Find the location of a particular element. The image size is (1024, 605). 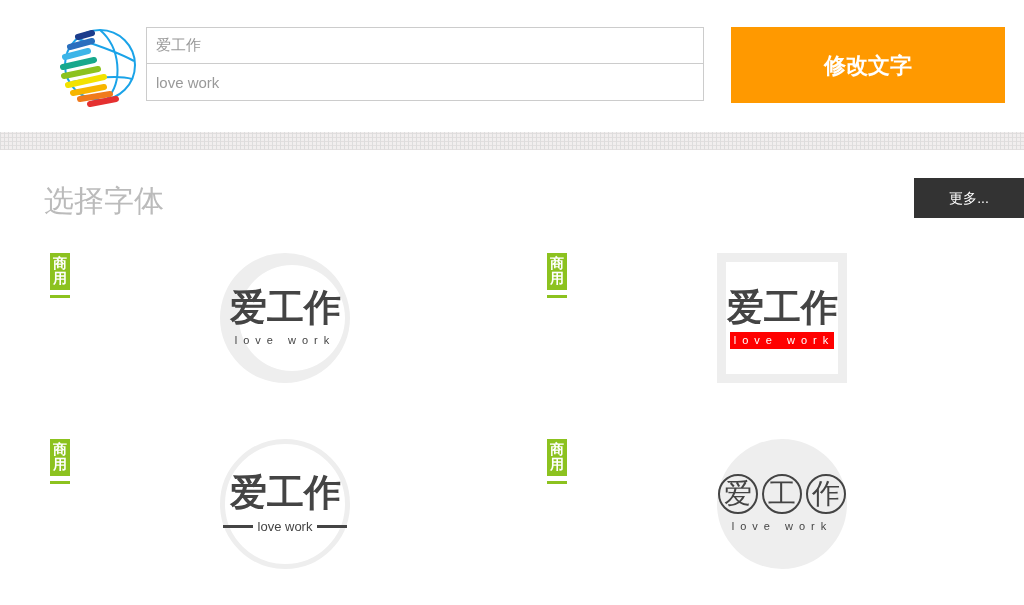

section-title: 选择字体 is located at coordinates (104, 201).